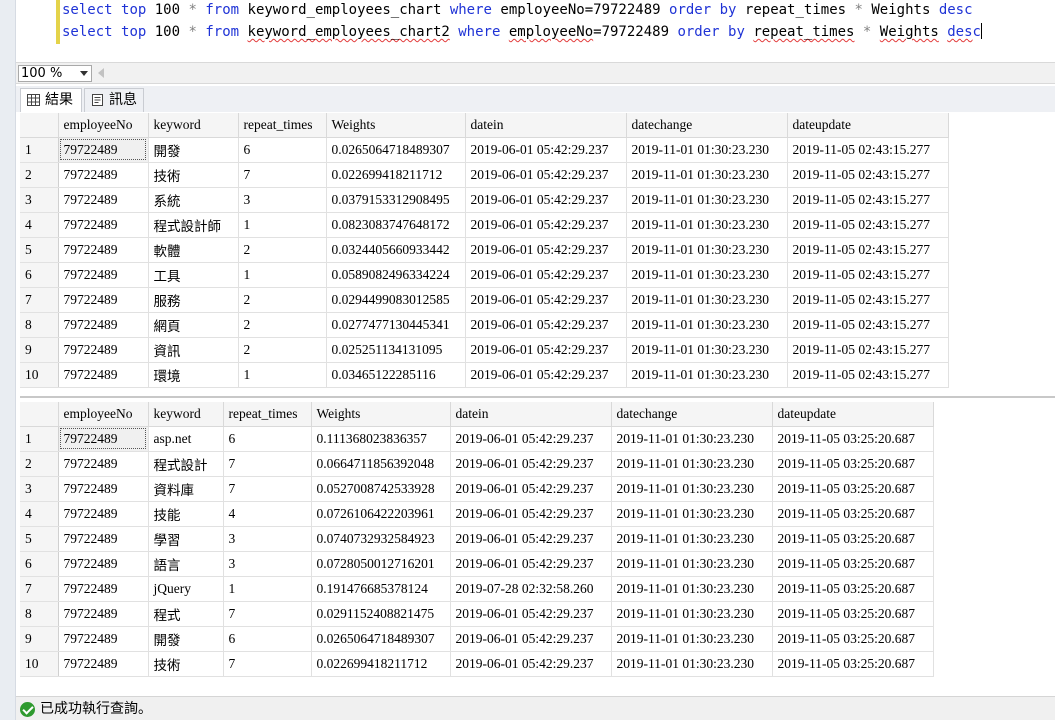 The height and width of the screenshot is (720, 1055). I want to click on table-cell: 資料庫, so click(186, 489).